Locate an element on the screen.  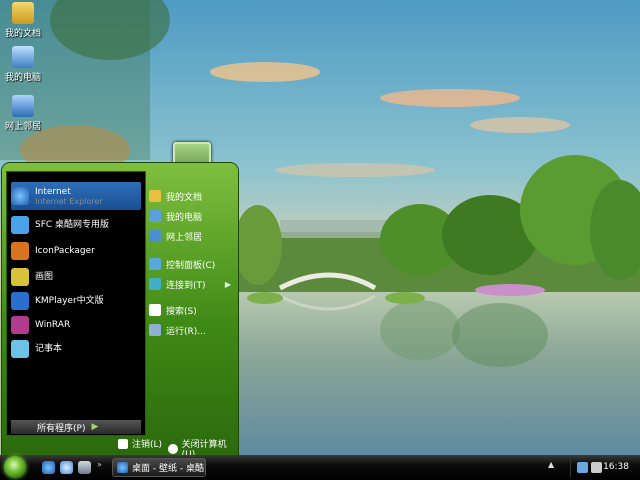
winrar-icon is located at coordinates (20, 325).